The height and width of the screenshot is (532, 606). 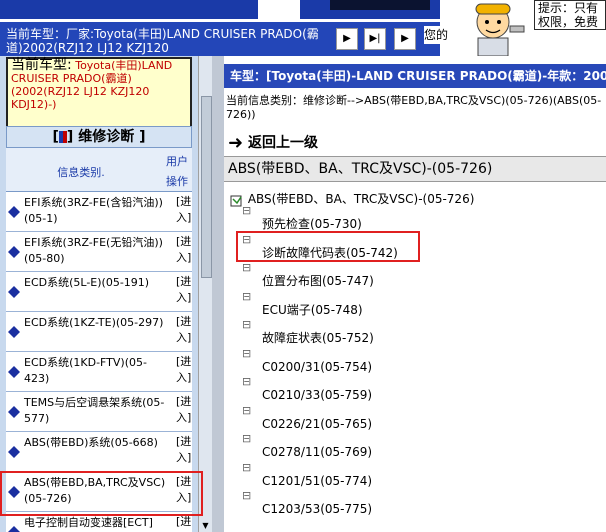 What do you see at coordinates (442, 35) in the screenshot?
I see `user-greeting-fragment: 您的` at bounding box center [442, 35].